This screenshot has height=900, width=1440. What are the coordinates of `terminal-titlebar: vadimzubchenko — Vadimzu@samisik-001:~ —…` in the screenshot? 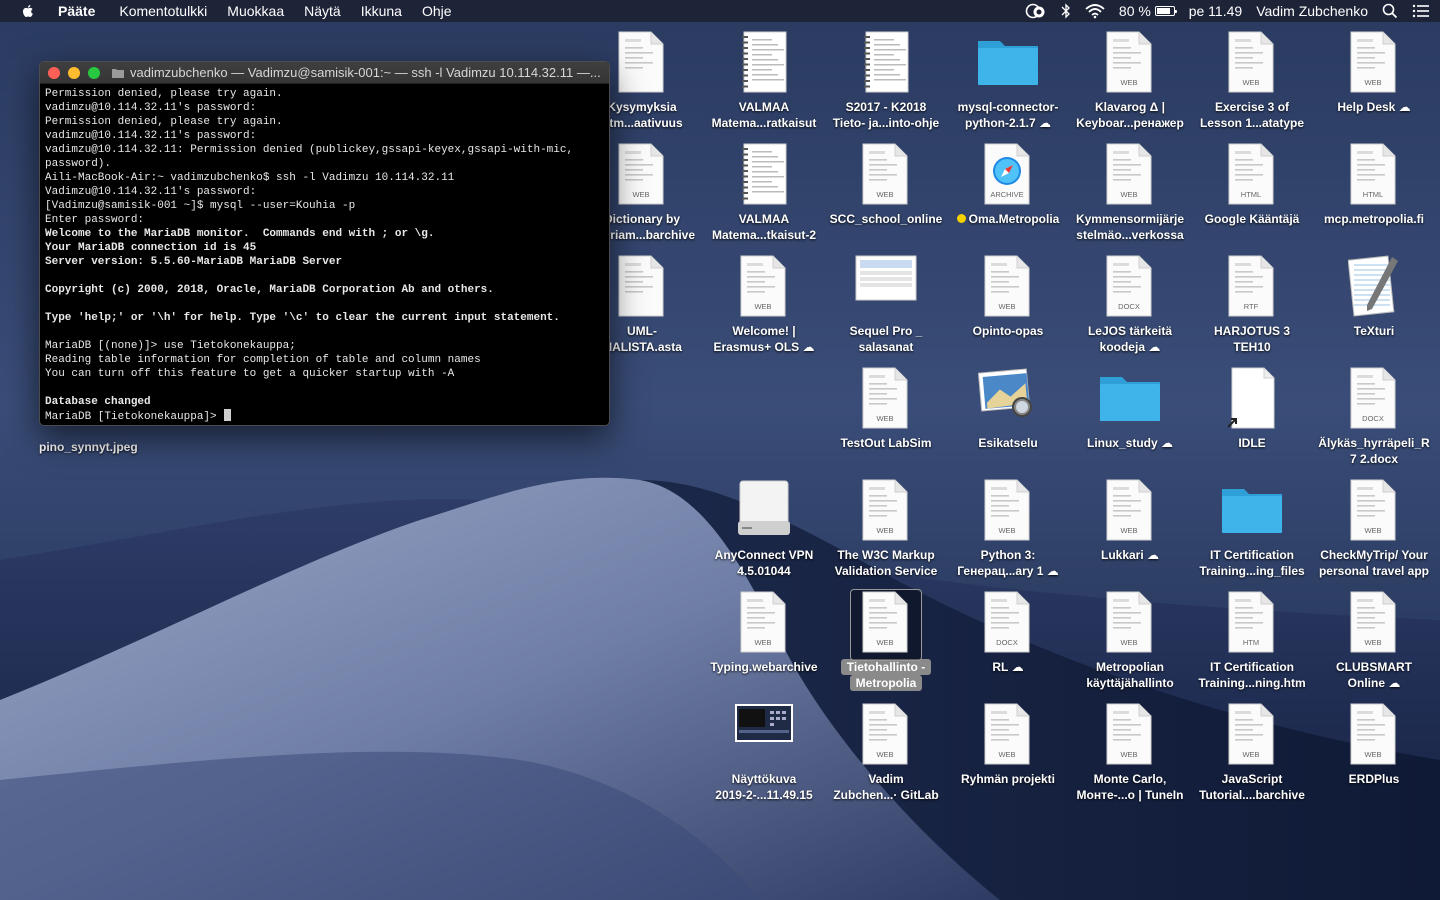 It's located at (324, 73).